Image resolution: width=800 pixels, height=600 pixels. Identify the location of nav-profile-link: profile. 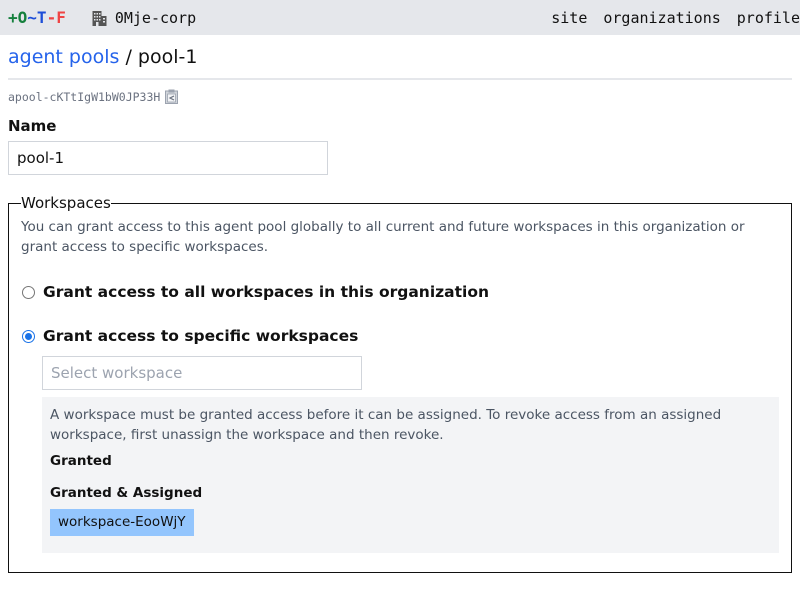
(768, 18).